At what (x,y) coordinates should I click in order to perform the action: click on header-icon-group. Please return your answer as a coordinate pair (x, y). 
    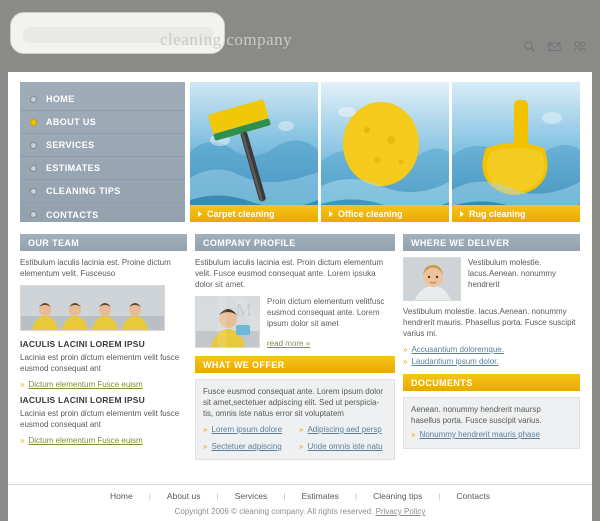
    Looking at the image, I should click on (555, 46).